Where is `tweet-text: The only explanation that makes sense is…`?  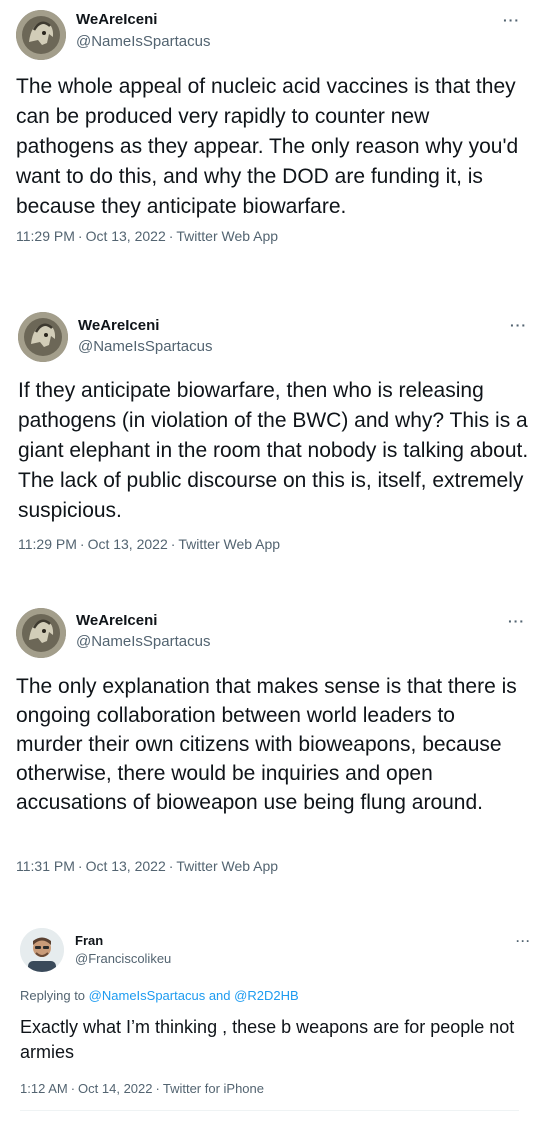 tweet-text: The only explanation that makes sense is… is located at coordinates (266, 744).